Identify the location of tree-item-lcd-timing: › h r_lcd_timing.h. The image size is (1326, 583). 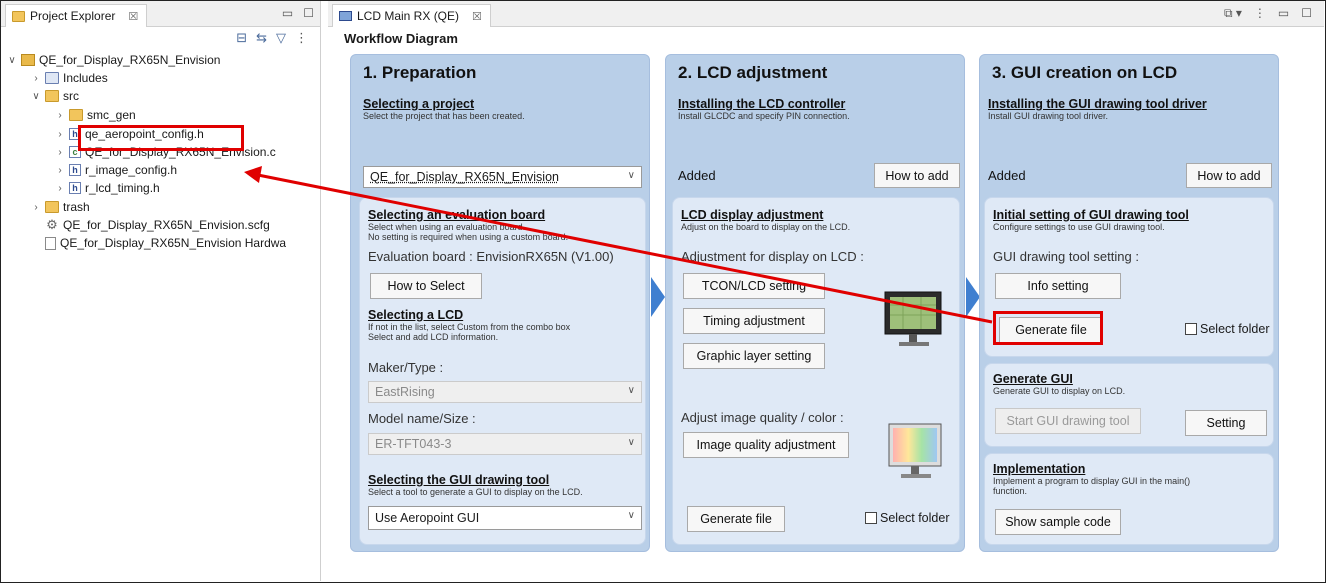
(107, 188).